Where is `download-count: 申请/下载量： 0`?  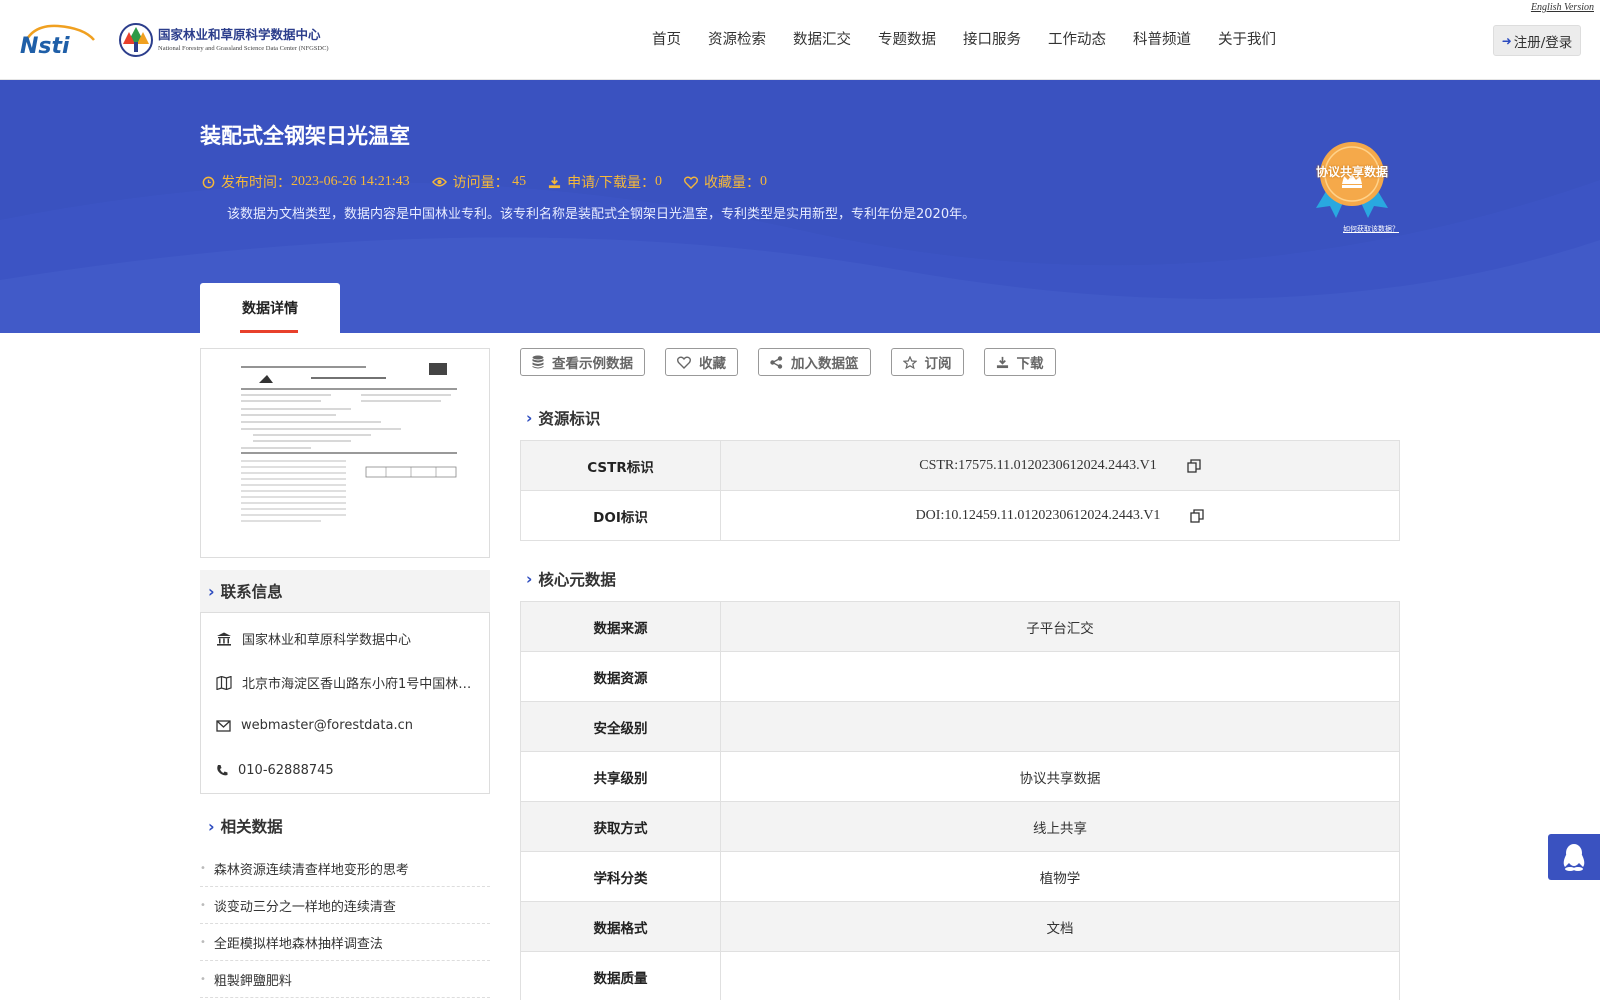 download-count: 申请/下载量： 0 is located at coordinates (605, 182).